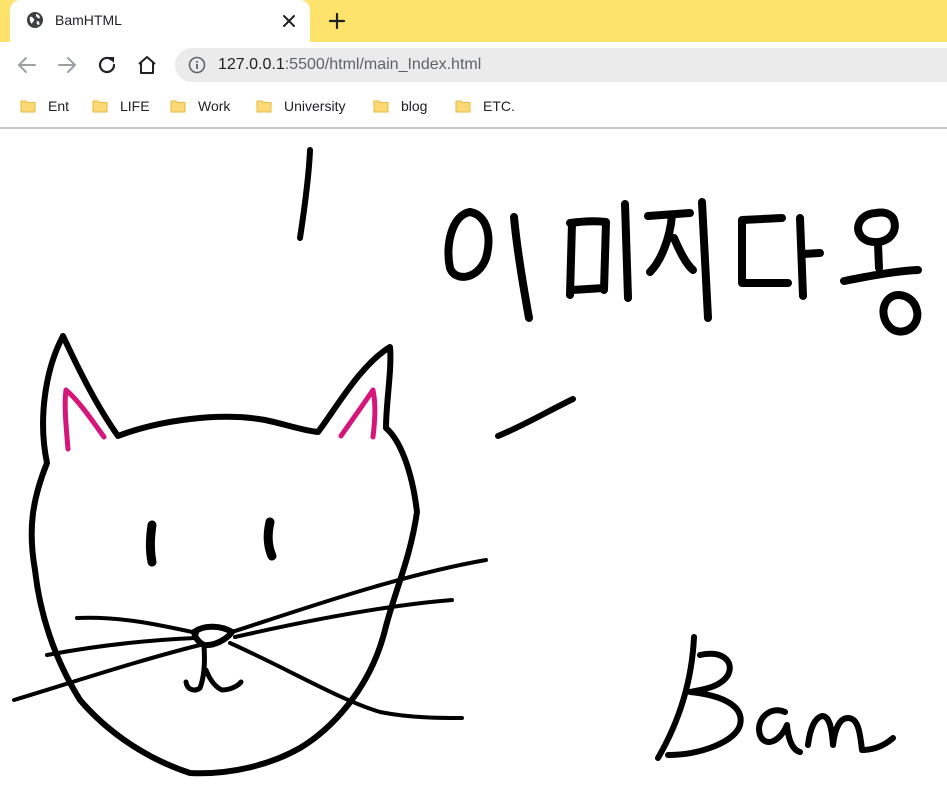 The height and width of the screenshot is (791, 947). What do you see at coordinates (214, 106) in the screenshot?
I see `bookmark-label: Work` at bounding box center [214, 106].